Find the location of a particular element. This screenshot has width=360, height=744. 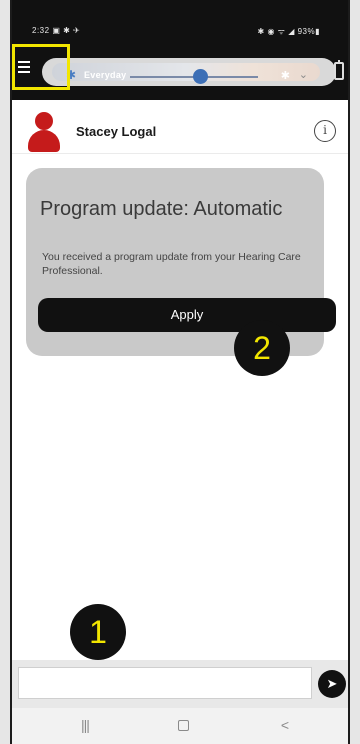

message-composer: ➤ is located at coordinates (180, 684).